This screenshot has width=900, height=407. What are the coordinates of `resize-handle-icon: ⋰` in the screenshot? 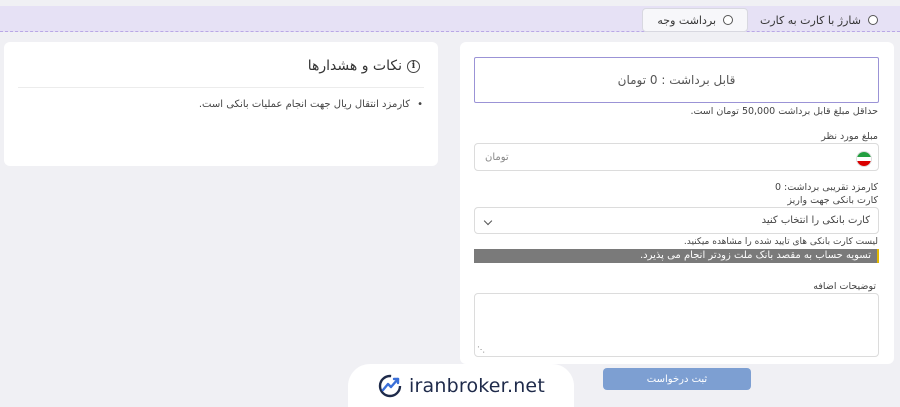 It's located at (481, 349).